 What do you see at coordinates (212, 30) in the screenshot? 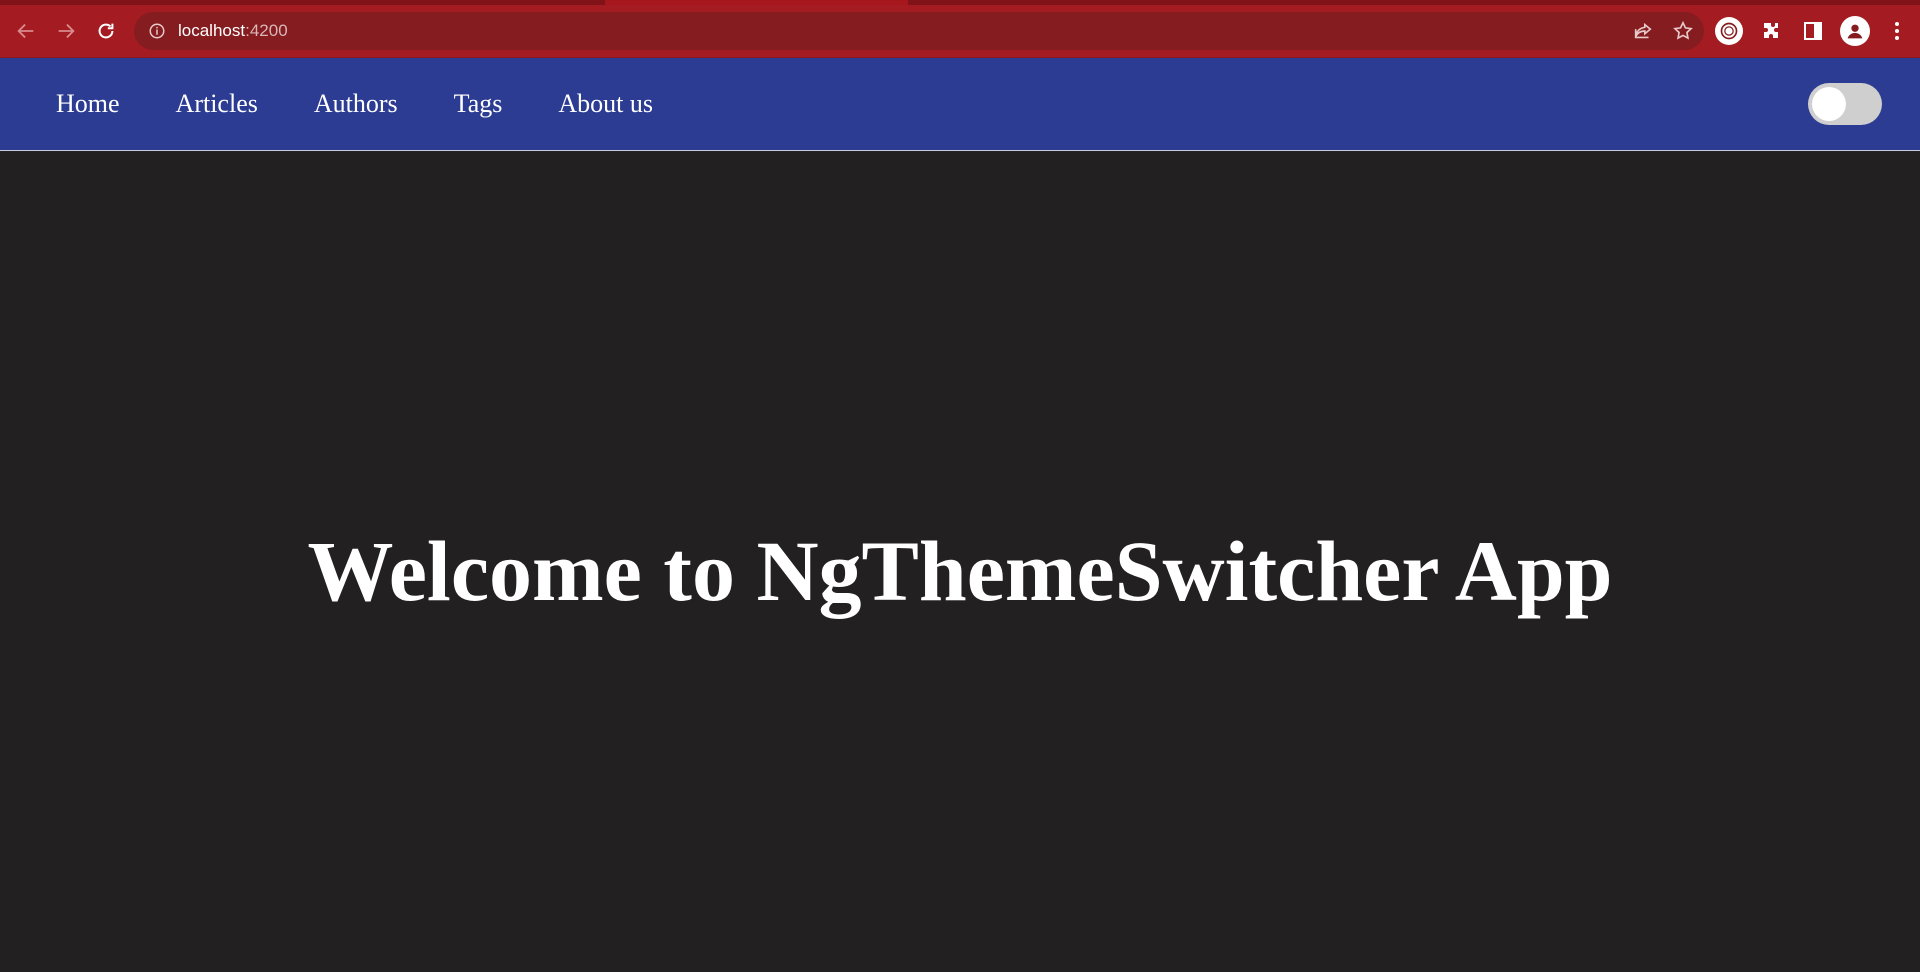
I see `url-host: localhost` at bounding box center [212, 30].